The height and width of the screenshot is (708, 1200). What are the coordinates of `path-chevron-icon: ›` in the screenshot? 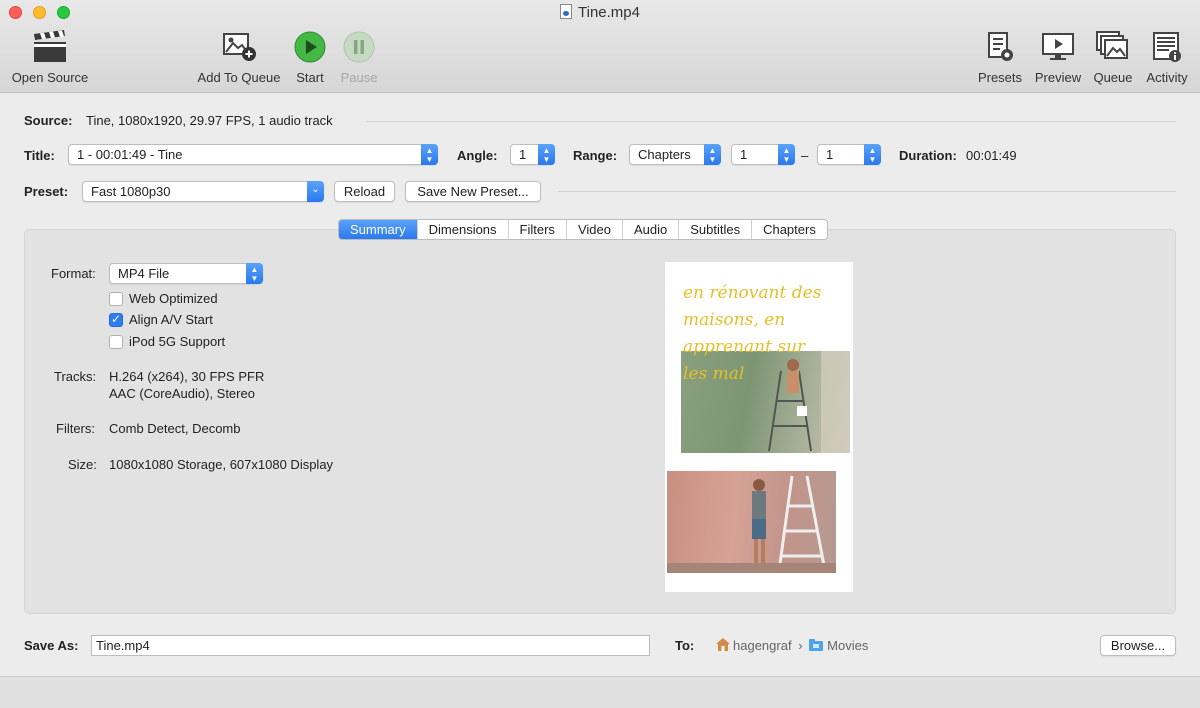 It's located at (800, 645).